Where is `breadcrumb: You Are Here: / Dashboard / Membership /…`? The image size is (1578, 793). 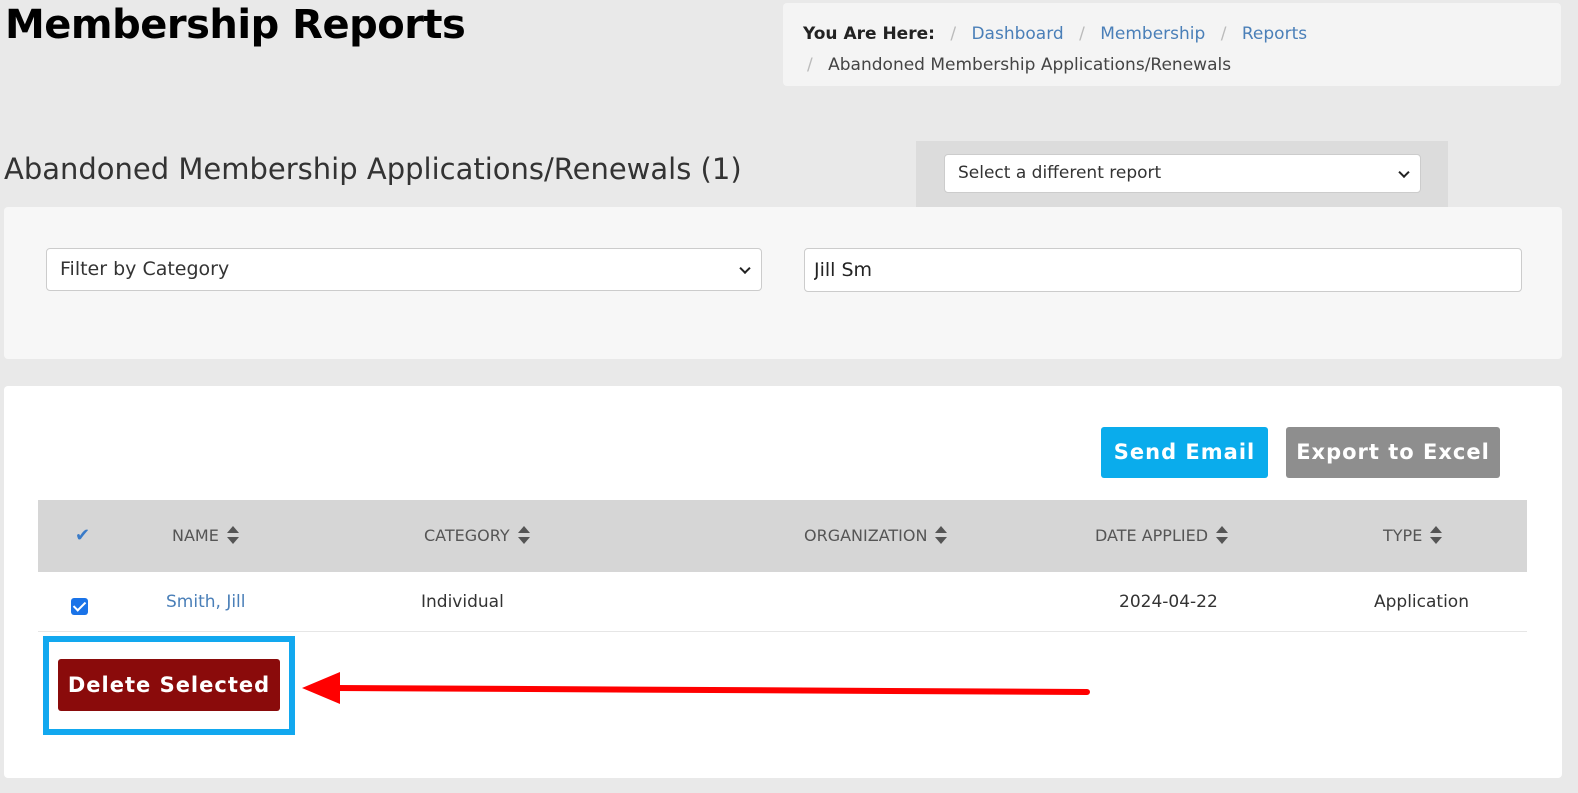
breadcrumb: You Are Here: / Dashboard / Membership /… is located at coordinates (1172, 44).